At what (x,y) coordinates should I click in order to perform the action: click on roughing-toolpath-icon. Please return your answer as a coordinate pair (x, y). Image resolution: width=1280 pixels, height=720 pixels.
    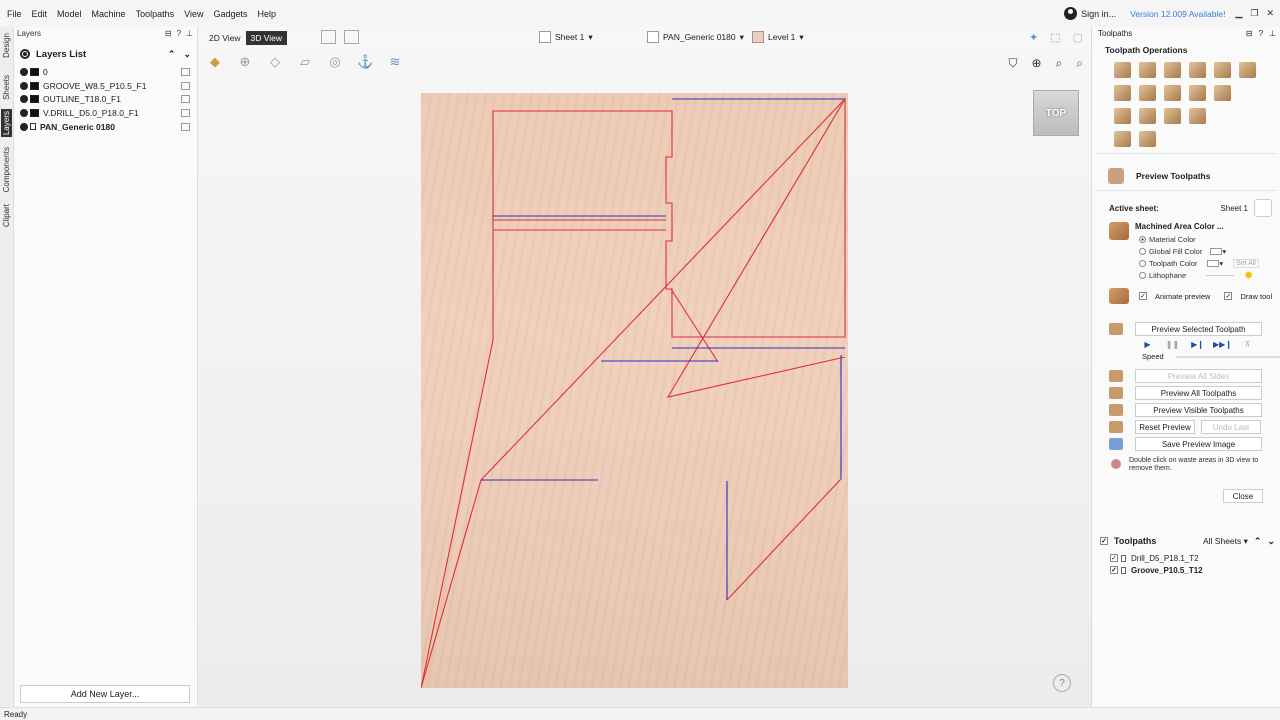
    Looking at the image, I should click on (1122, 116).